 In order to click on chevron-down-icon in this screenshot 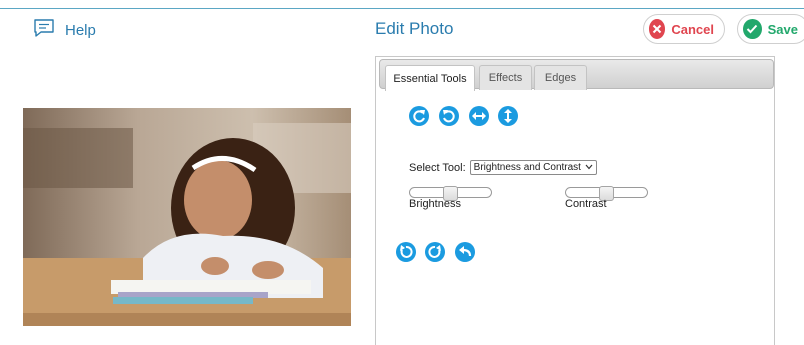, I will do `click(589, 167)`.